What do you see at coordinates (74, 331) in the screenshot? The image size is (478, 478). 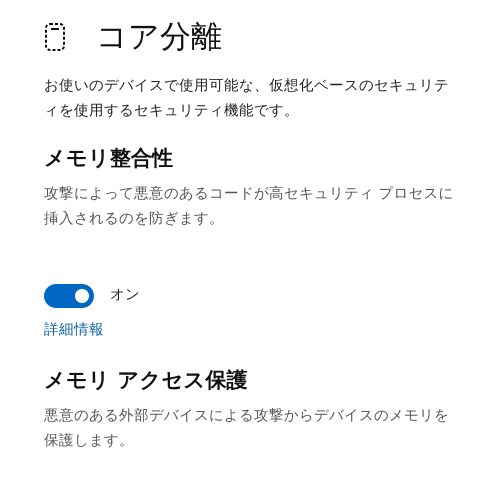 I see `more-info-link: 詳細情報` at bounding box center [74, 331].